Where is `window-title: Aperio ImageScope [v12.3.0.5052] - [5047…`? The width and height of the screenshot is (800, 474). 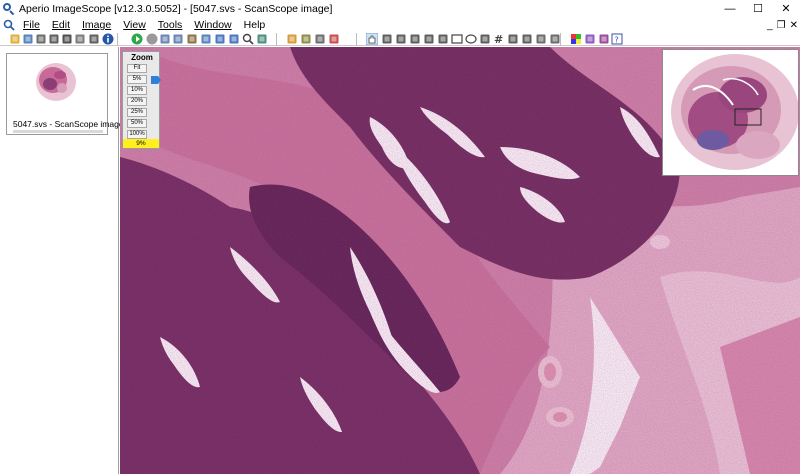 window-title: Aperio ImageScope [v12.3.0.5052] - [5047… is located at coordinates (176, 8).